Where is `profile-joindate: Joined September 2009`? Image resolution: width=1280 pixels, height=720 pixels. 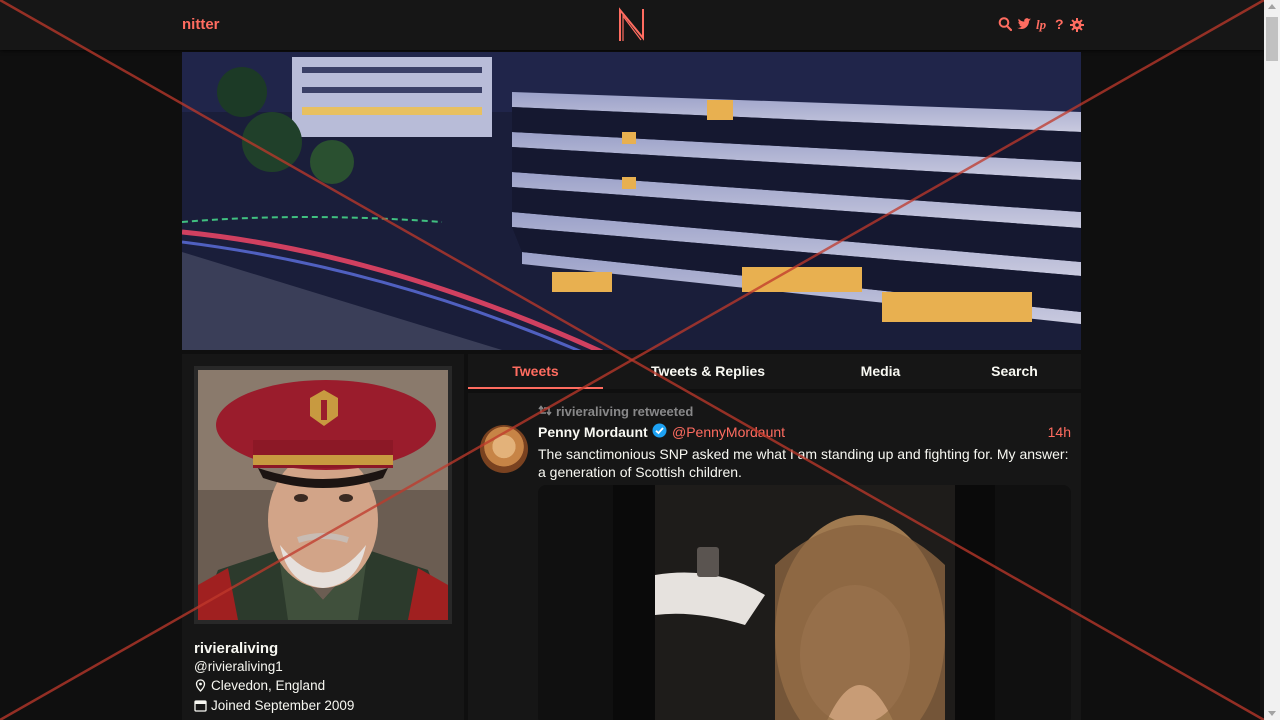 profile-joindate: Joined September 2009 is located at coordinates (274, 705).